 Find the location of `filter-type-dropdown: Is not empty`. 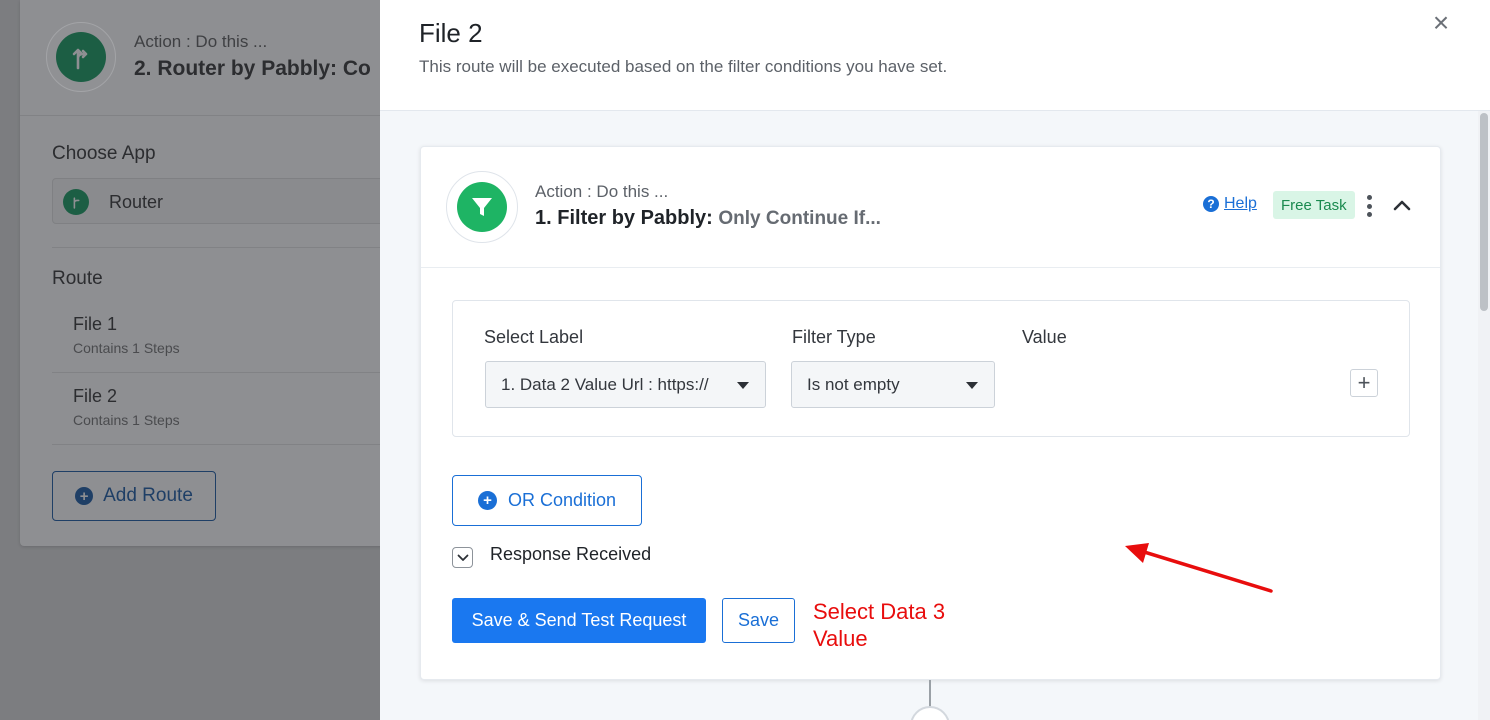

filter-type-dropdown: Is not empty is located at coordinates (893, 384).